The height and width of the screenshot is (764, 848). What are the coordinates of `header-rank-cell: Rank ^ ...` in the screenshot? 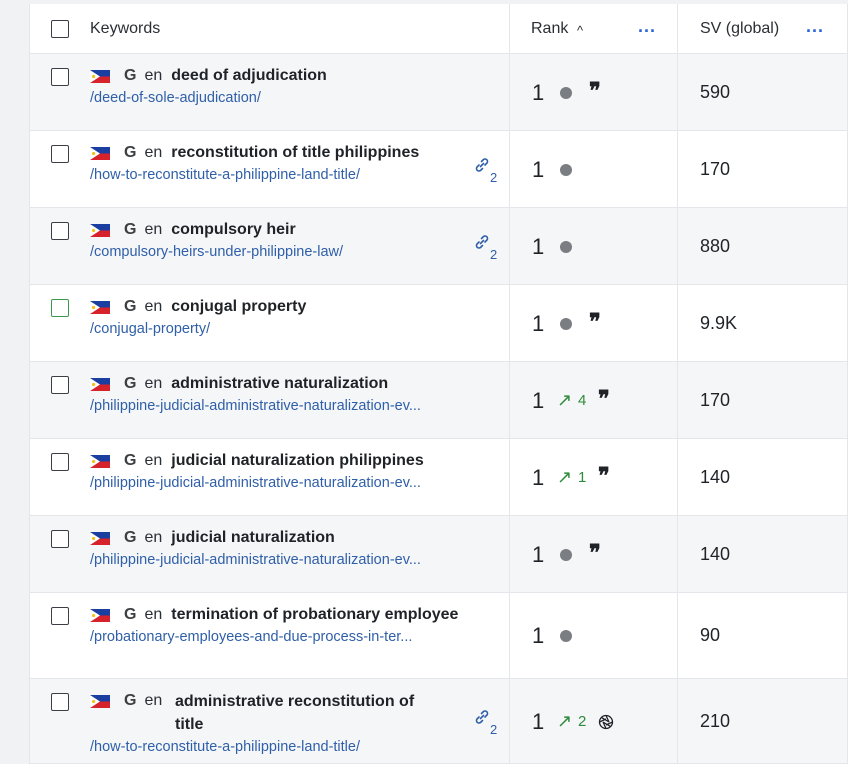 It's located at (594, 28).